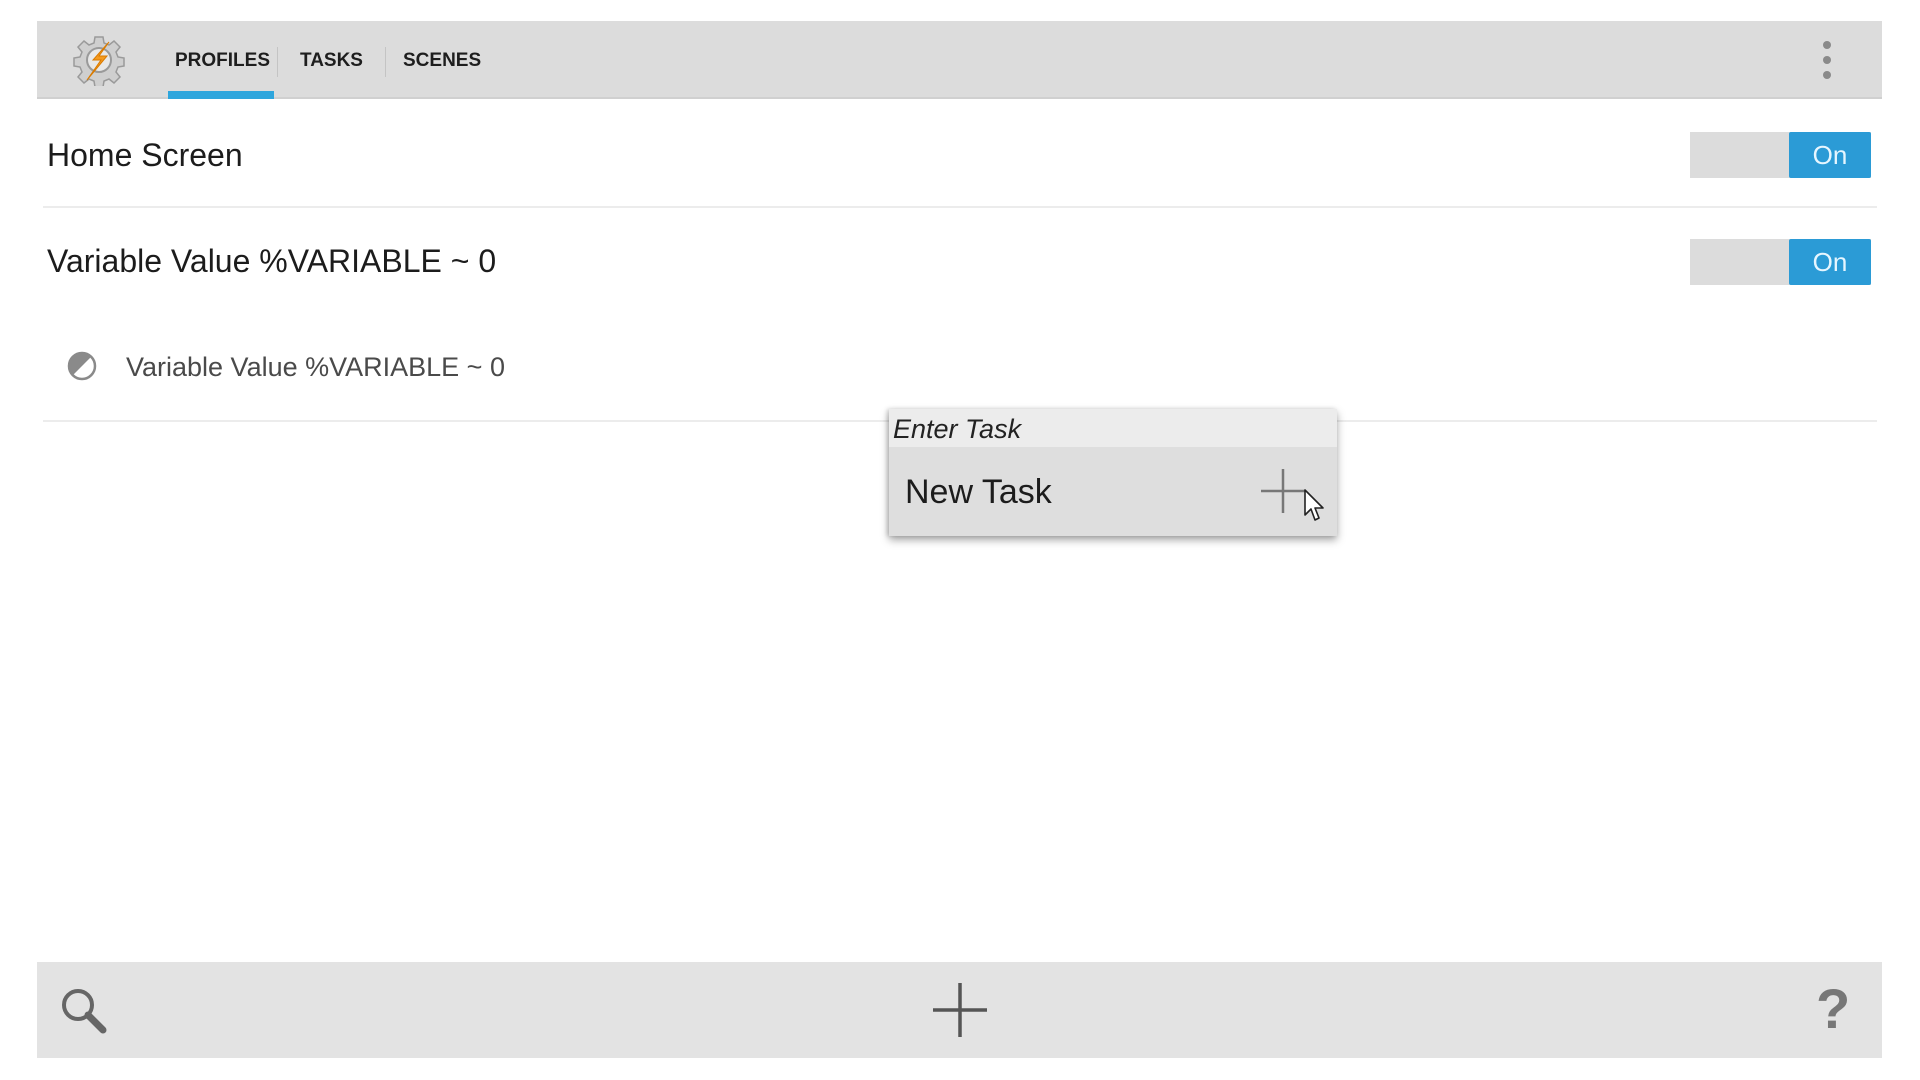 This screenshot has width=1920, height=1080. Describe the element at coordinates (99, 61) in the screenshot. I see `app-logo` at that location.